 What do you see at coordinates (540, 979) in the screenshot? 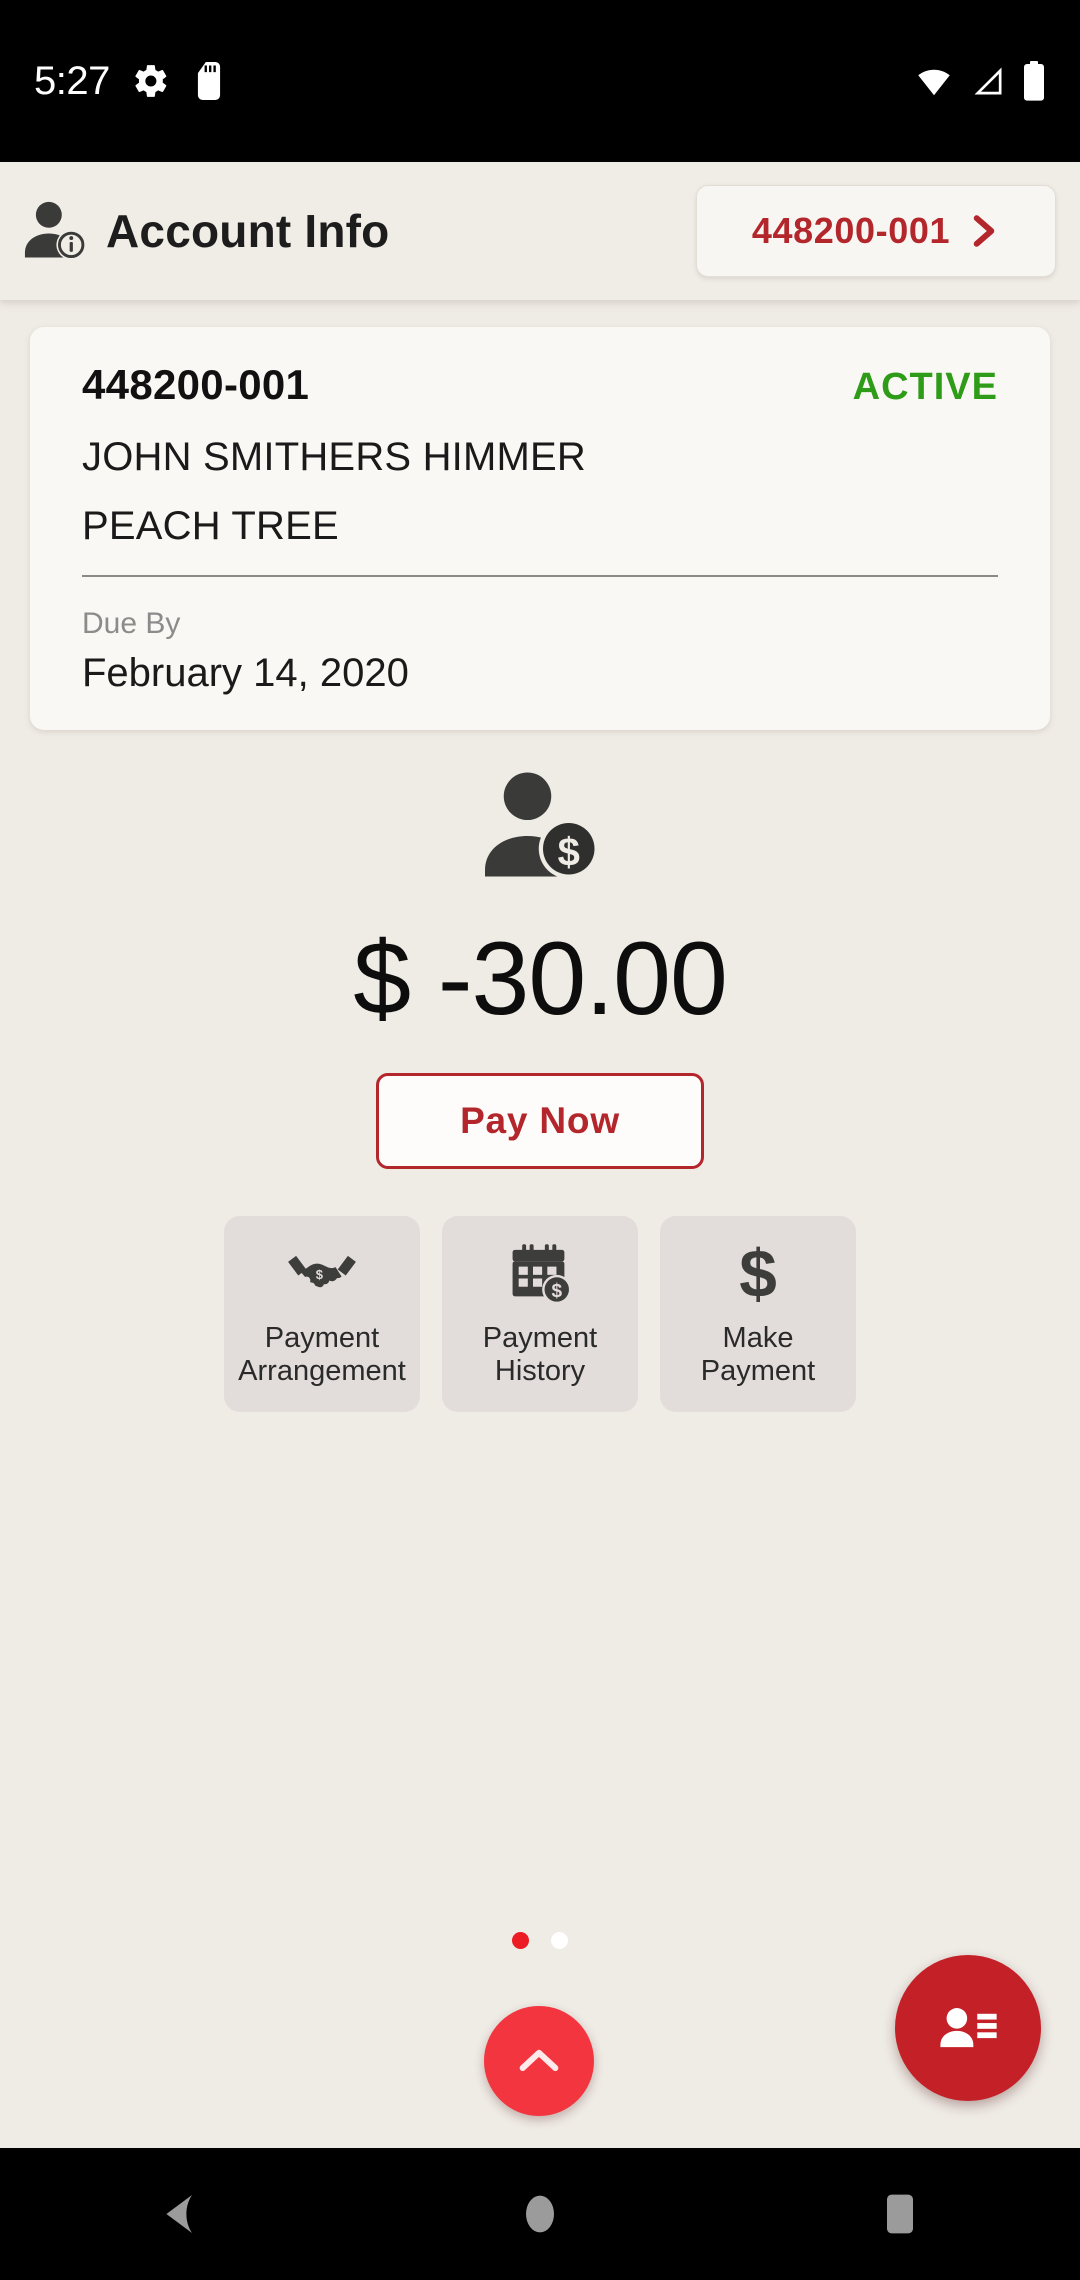
I see `balance-amount: $ -30.00` at bounding box center [540, 979].